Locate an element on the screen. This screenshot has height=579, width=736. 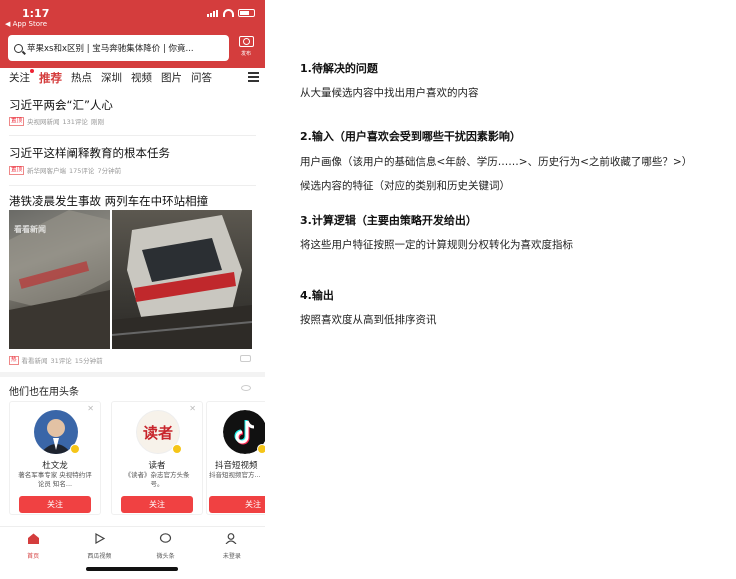
card-name: 抖音短视频 is located at coordinates (236, 466).